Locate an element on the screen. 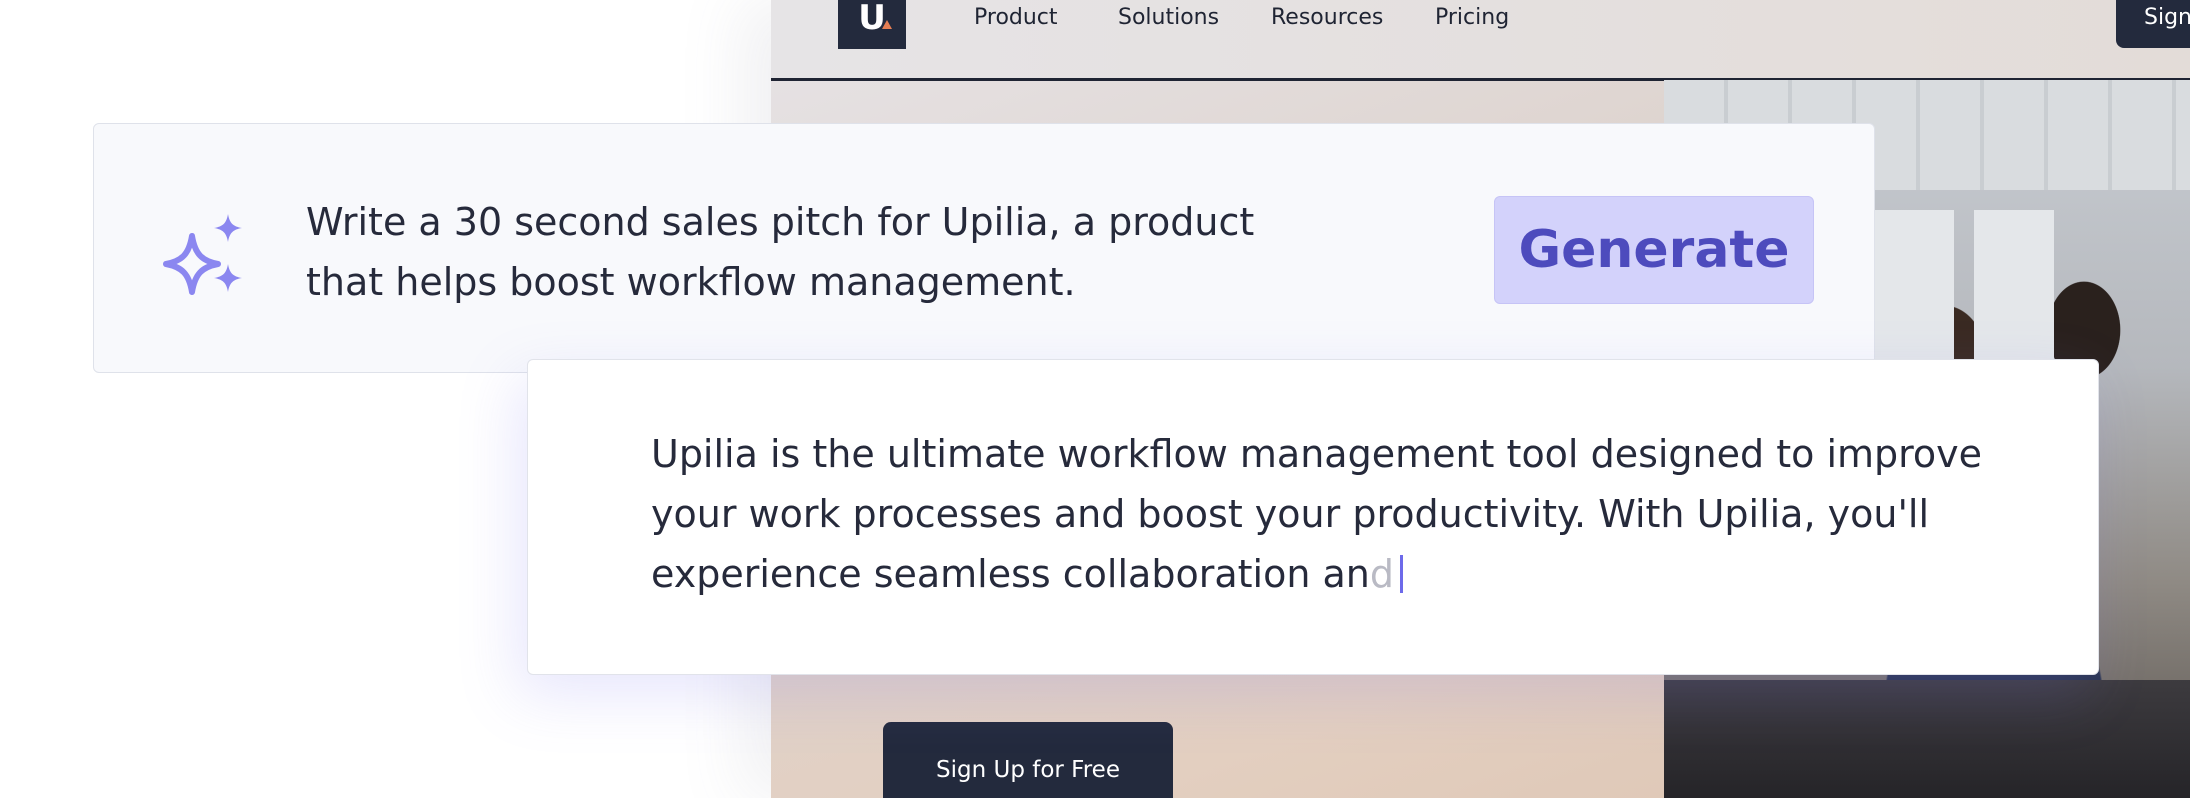  sign-in-button: Sign is located at coordinates (2153, 24).